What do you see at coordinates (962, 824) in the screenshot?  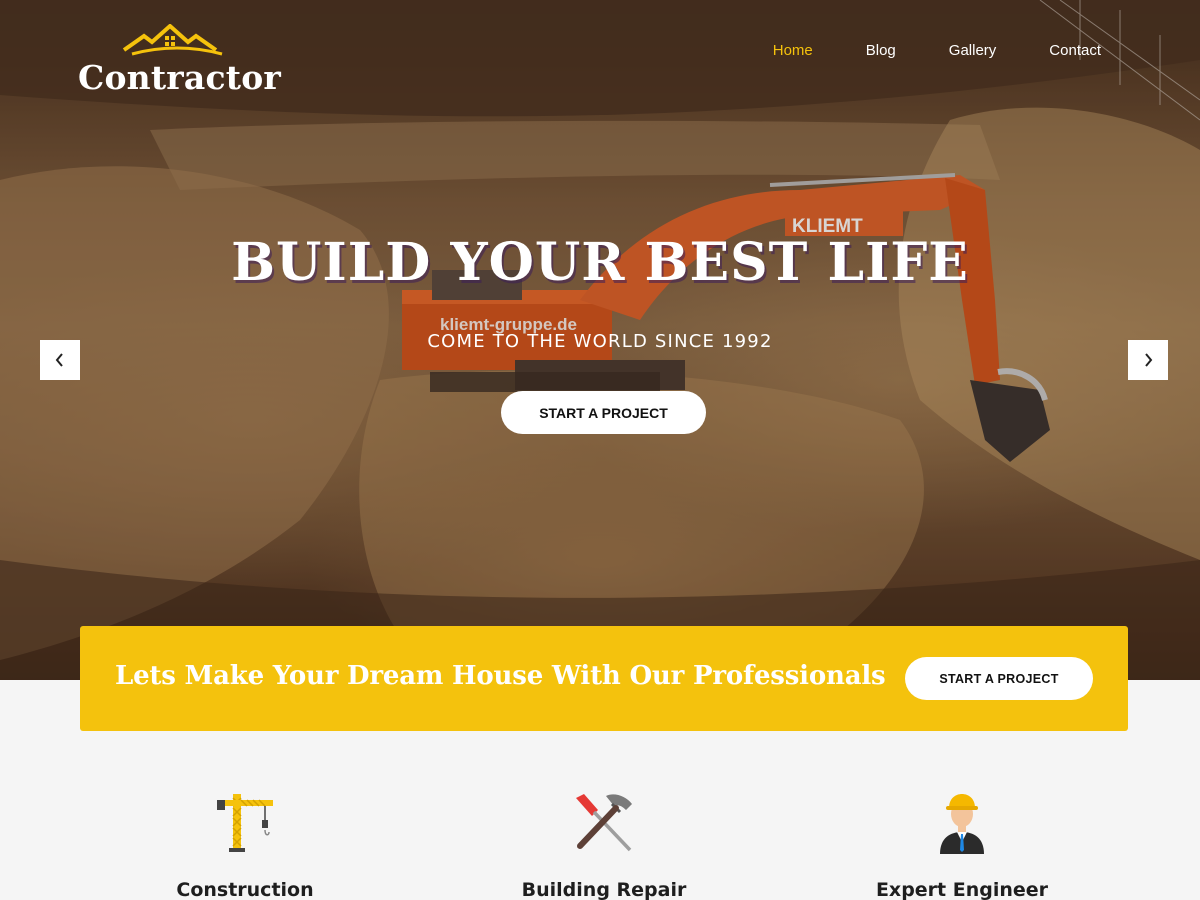 I see `engineer-icon` at bounding box center [962, 824].